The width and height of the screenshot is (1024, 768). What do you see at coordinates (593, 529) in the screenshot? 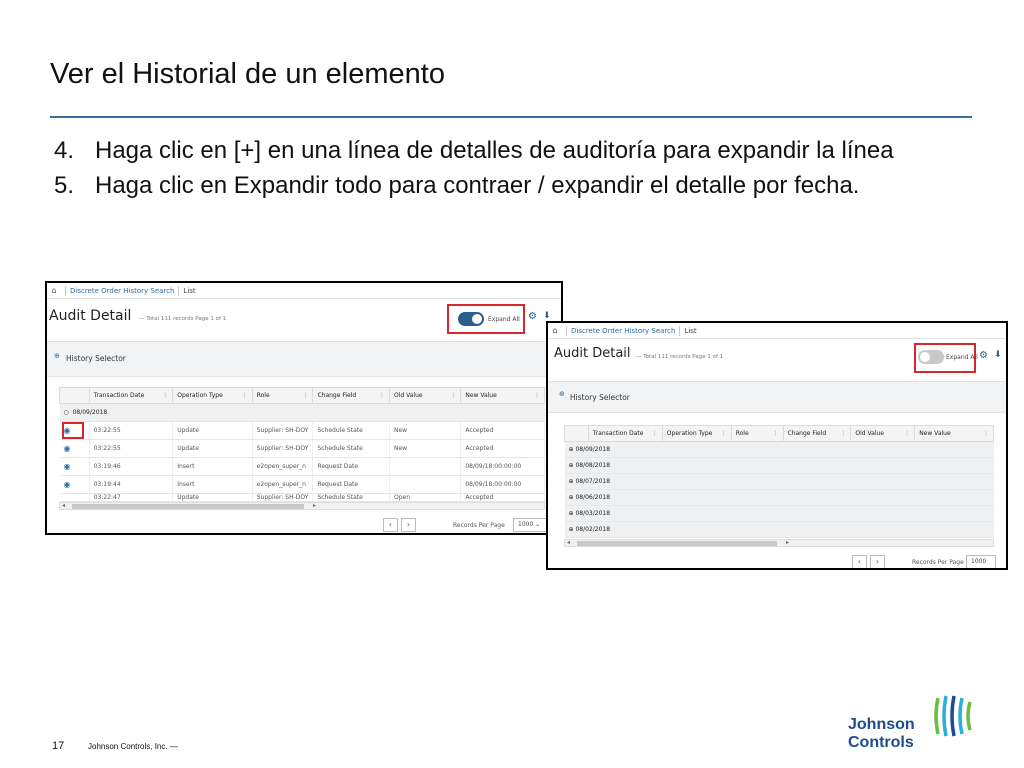
I see `group-date: 08/02/2018` at bounding box center [593, 529].